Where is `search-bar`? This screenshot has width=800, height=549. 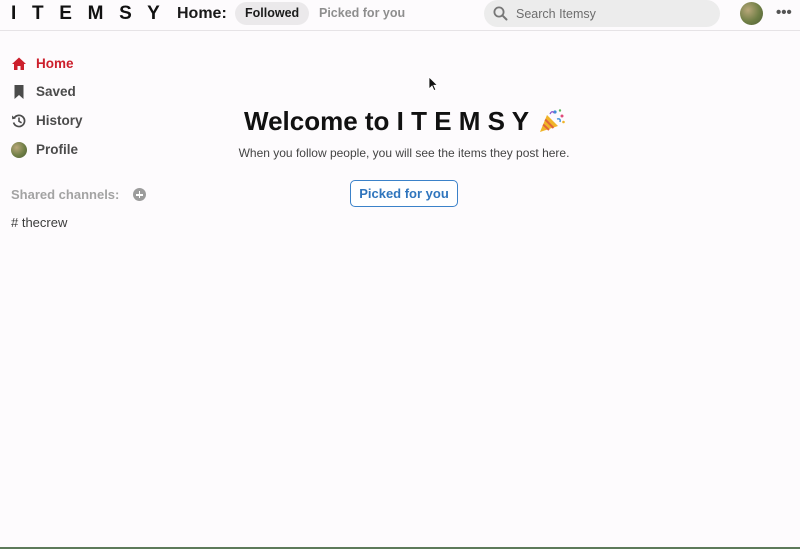 search-bar is located at coordinates (602, 13).